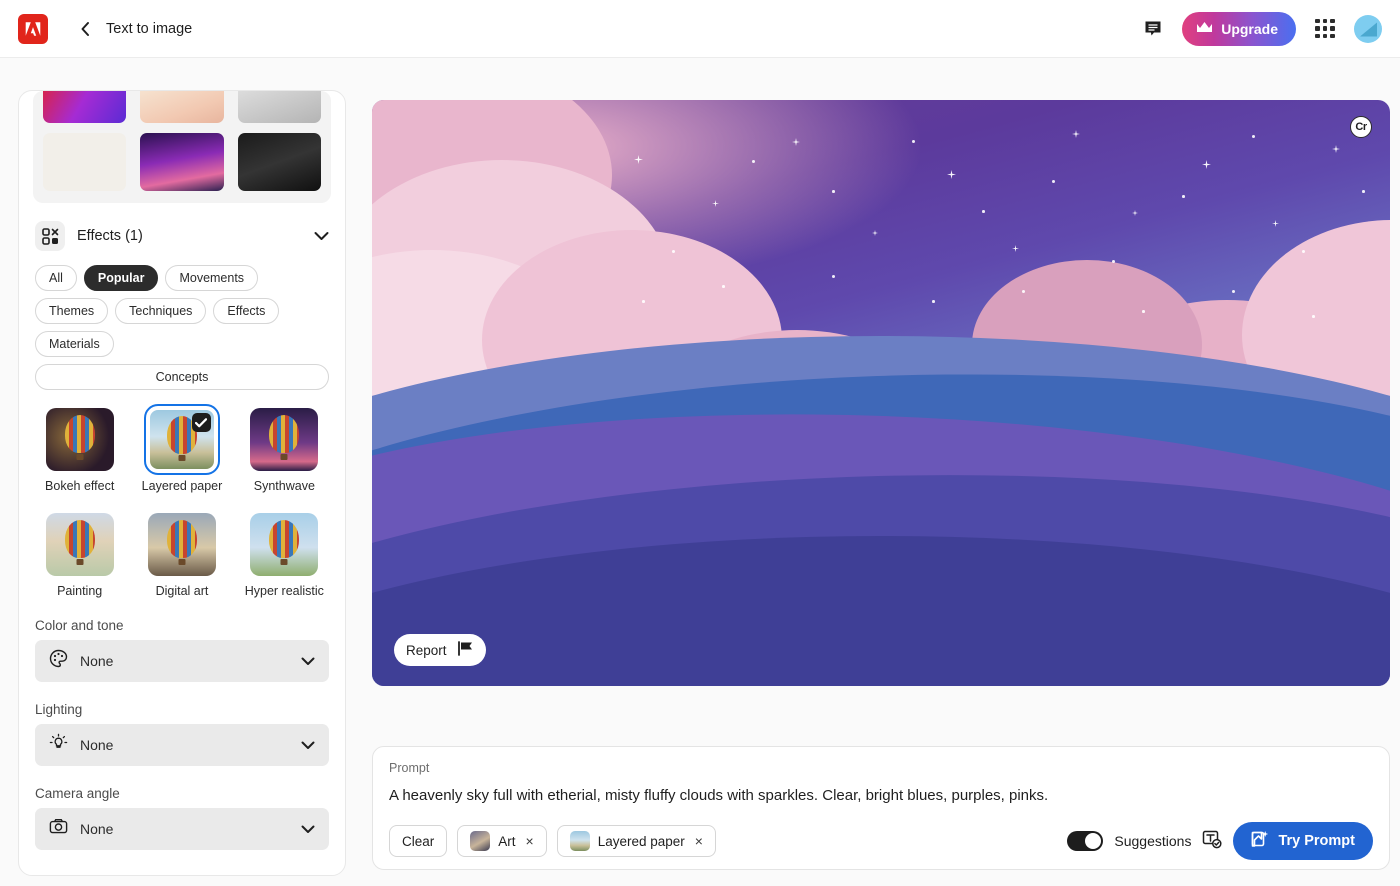  I want to click on camera-icon, so click(58, 829).